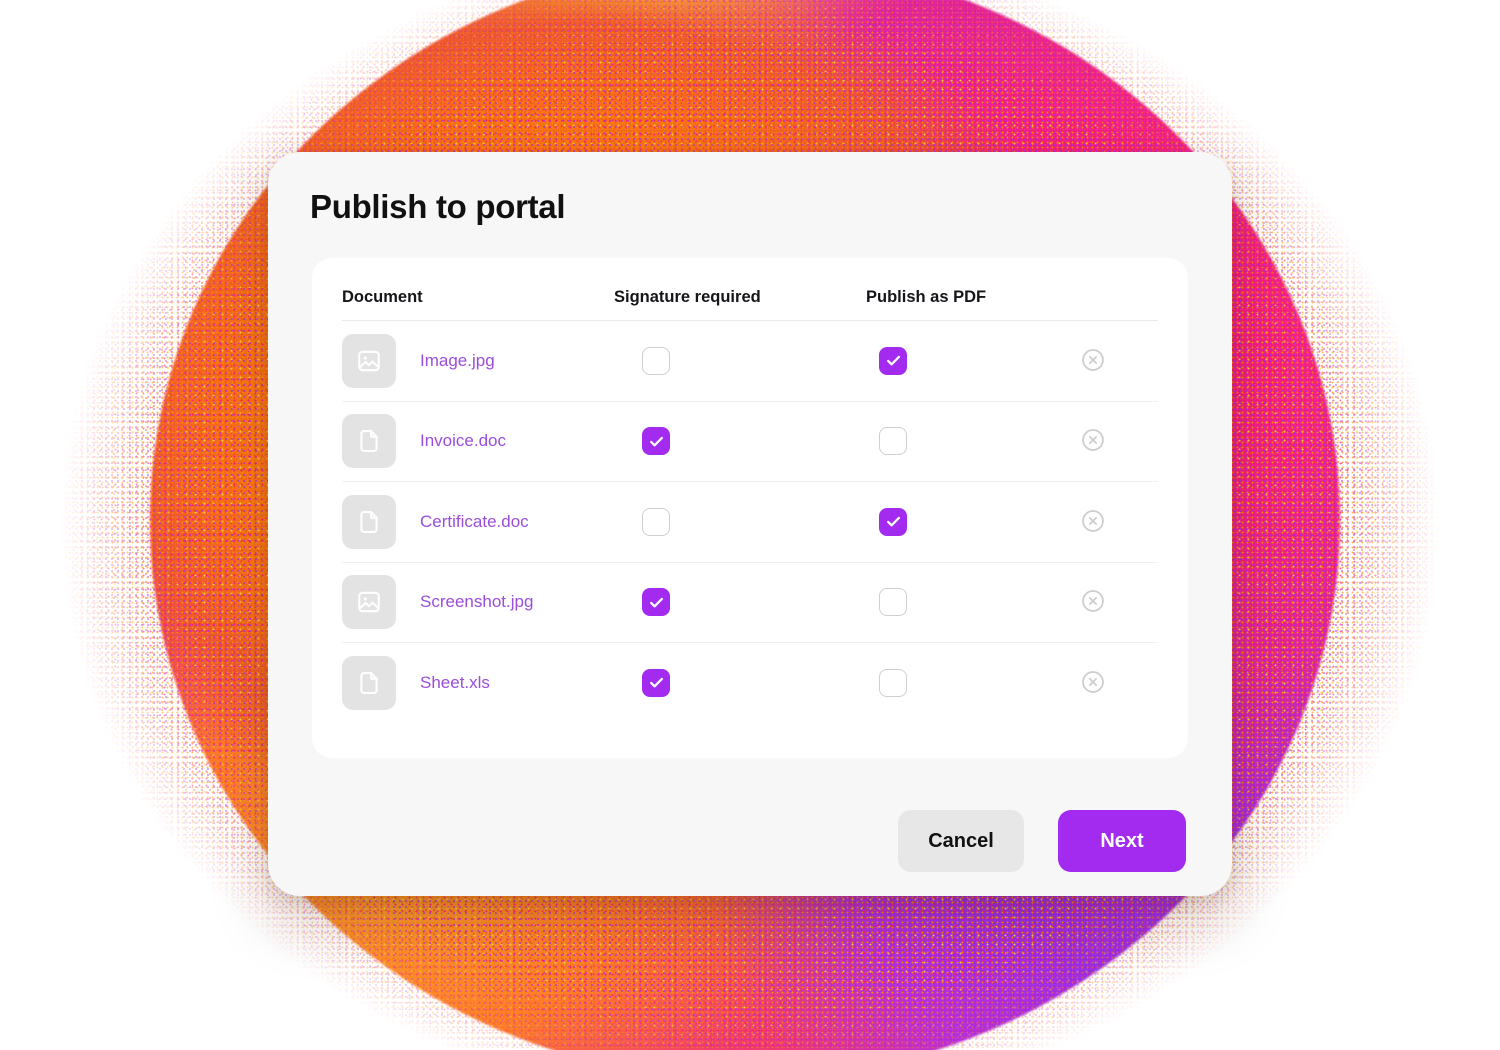 The width and height of the screenshot is (1500, 1050). What do you see at coordinates (474, 522) in the screenshot?
I see `file-name-link: Certificate.doc` at bounding box center [474, 522].